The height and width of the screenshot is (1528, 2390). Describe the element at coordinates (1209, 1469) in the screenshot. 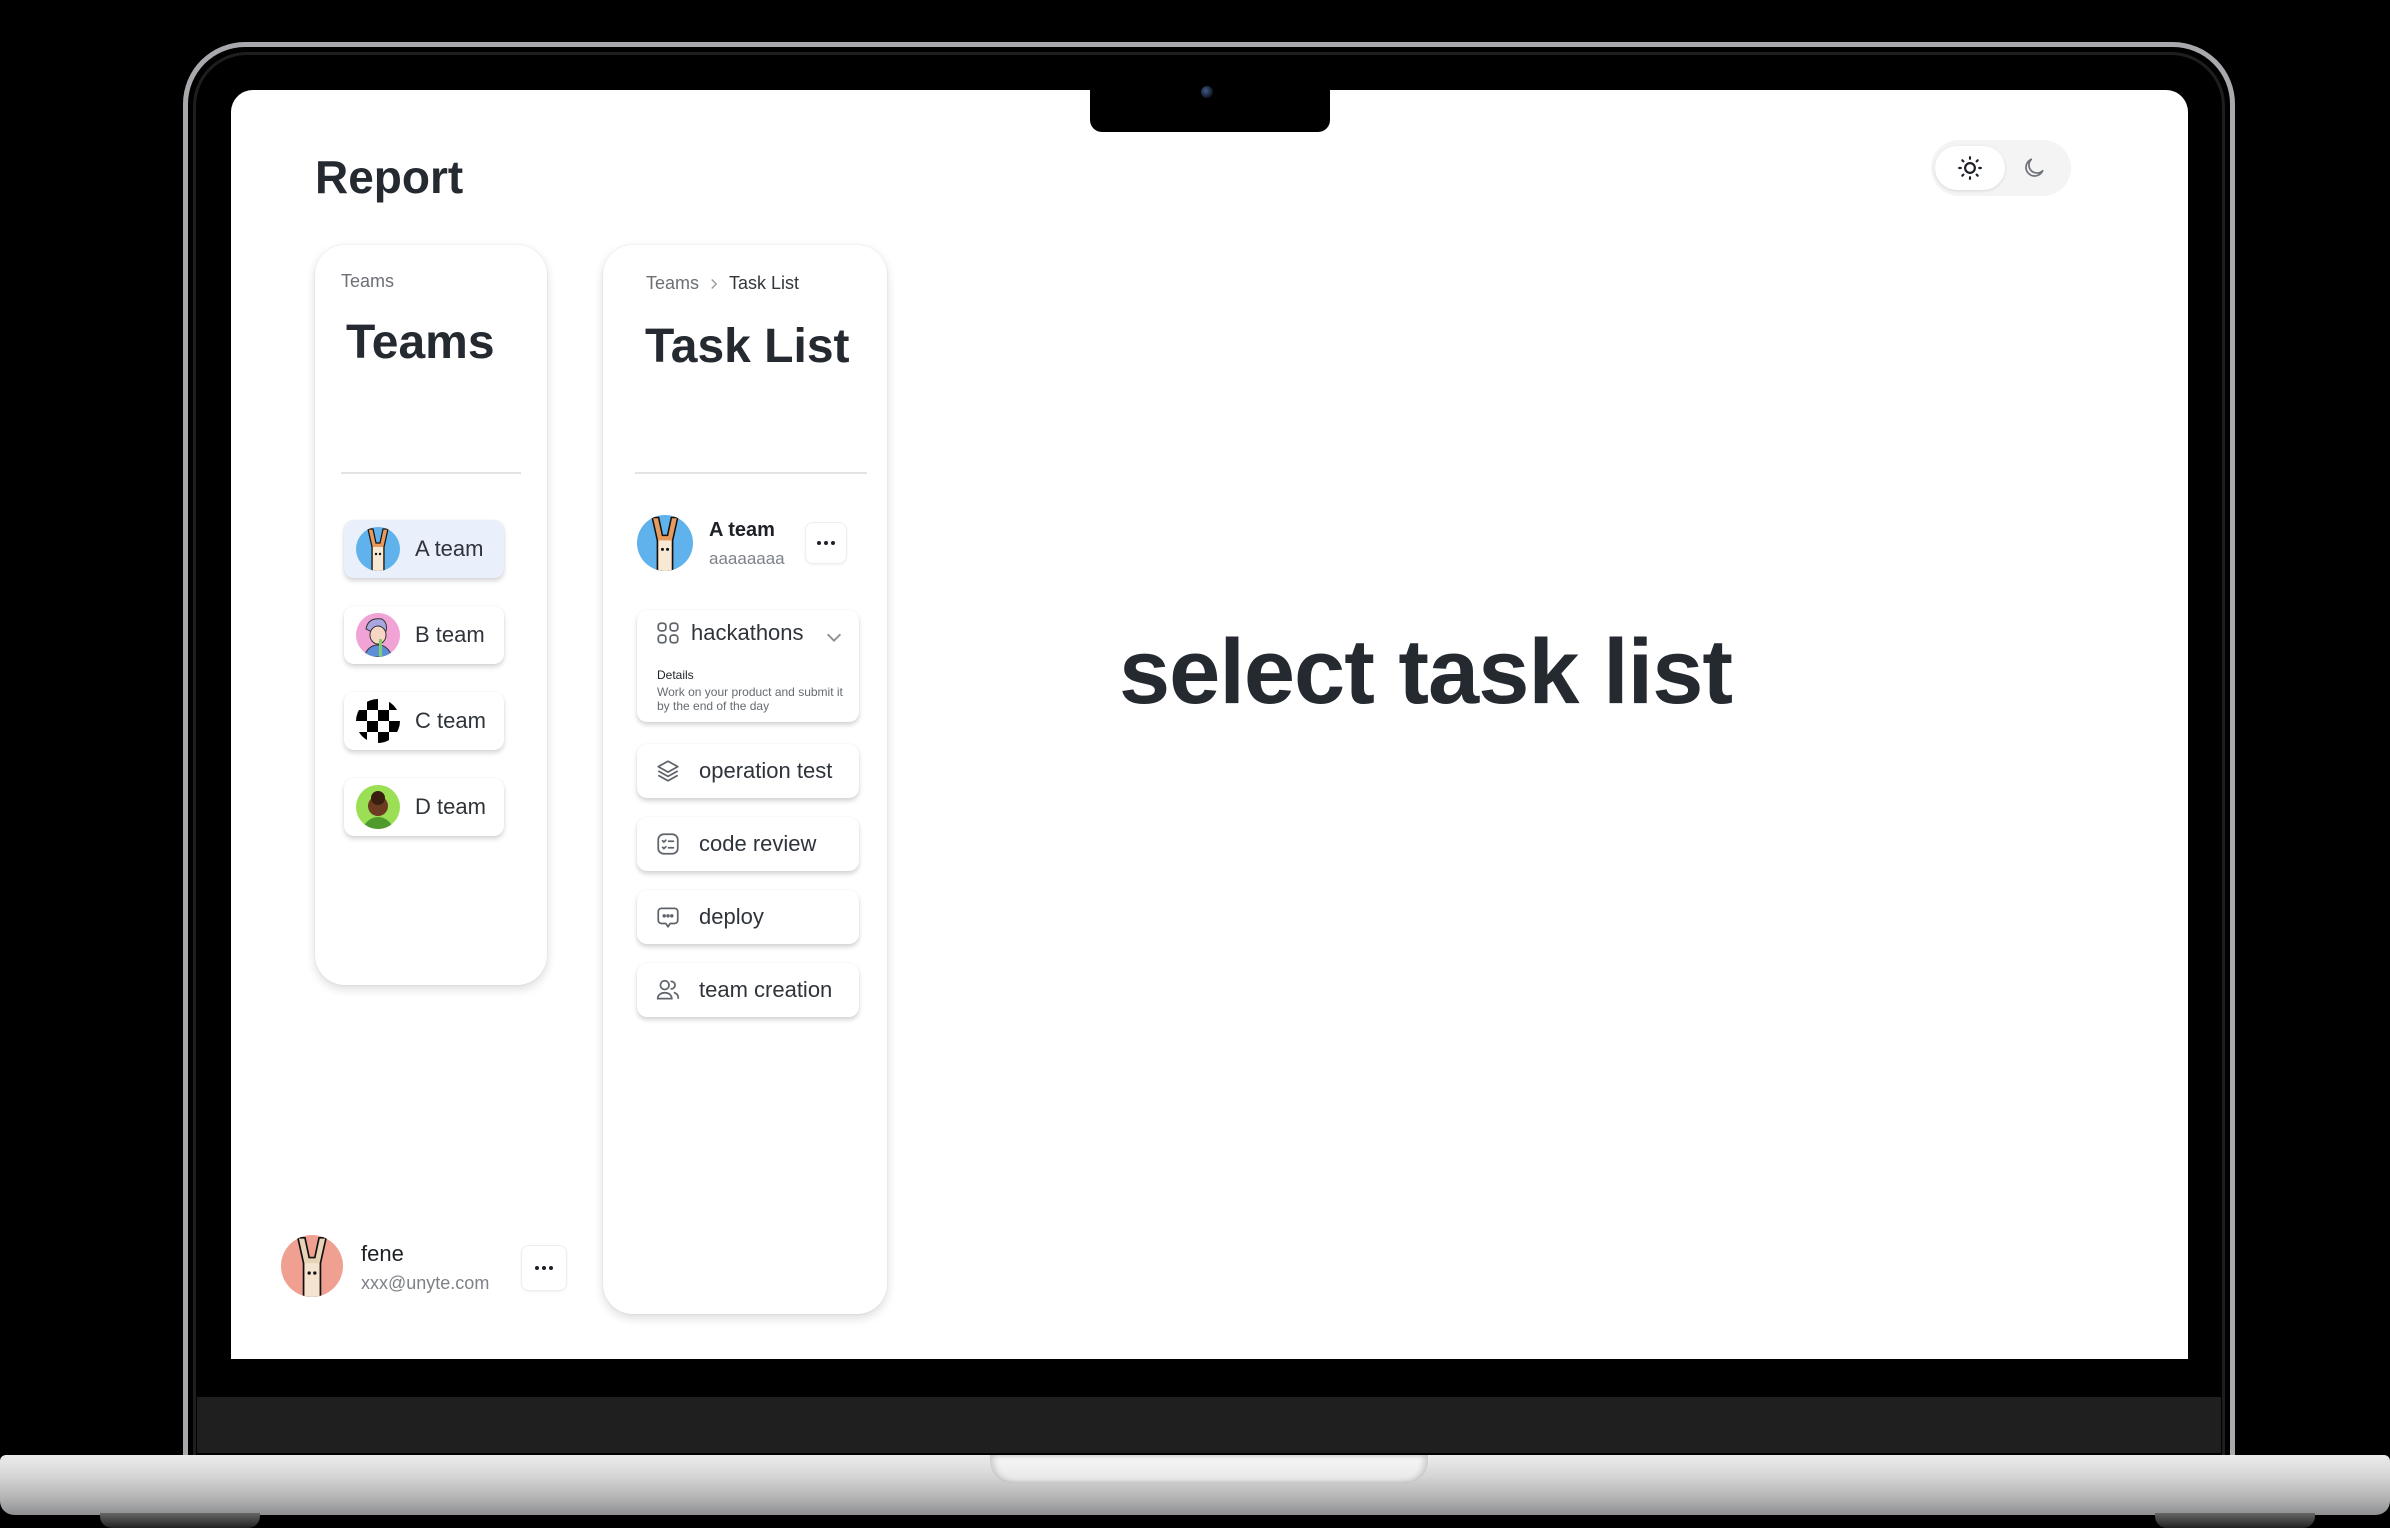

I see `laptop-base-notch` at that location.